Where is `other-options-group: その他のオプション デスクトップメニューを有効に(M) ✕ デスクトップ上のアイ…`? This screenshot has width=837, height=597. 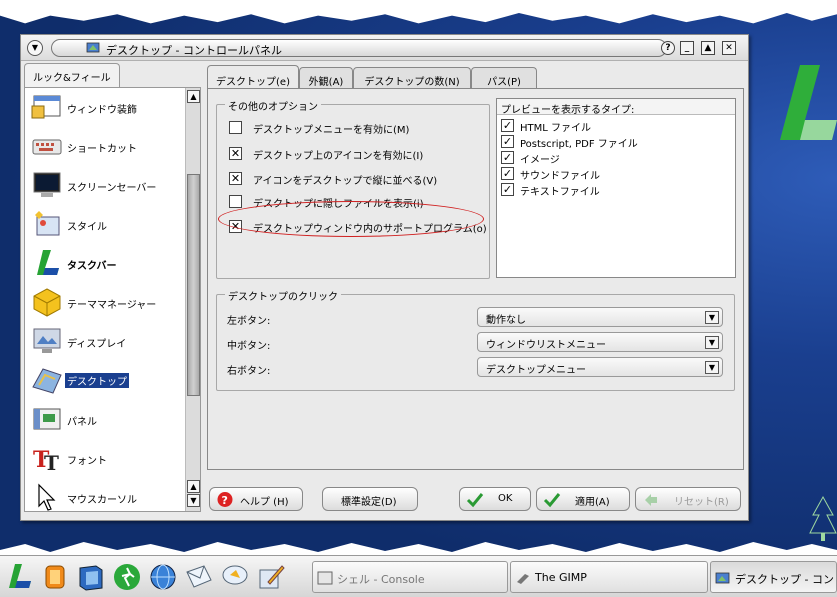
other-options-group: その他のオプション デスクトップメニューを有効に(M) ✕ デスクトップ上のアイ… is located at coordinates (353, 188).